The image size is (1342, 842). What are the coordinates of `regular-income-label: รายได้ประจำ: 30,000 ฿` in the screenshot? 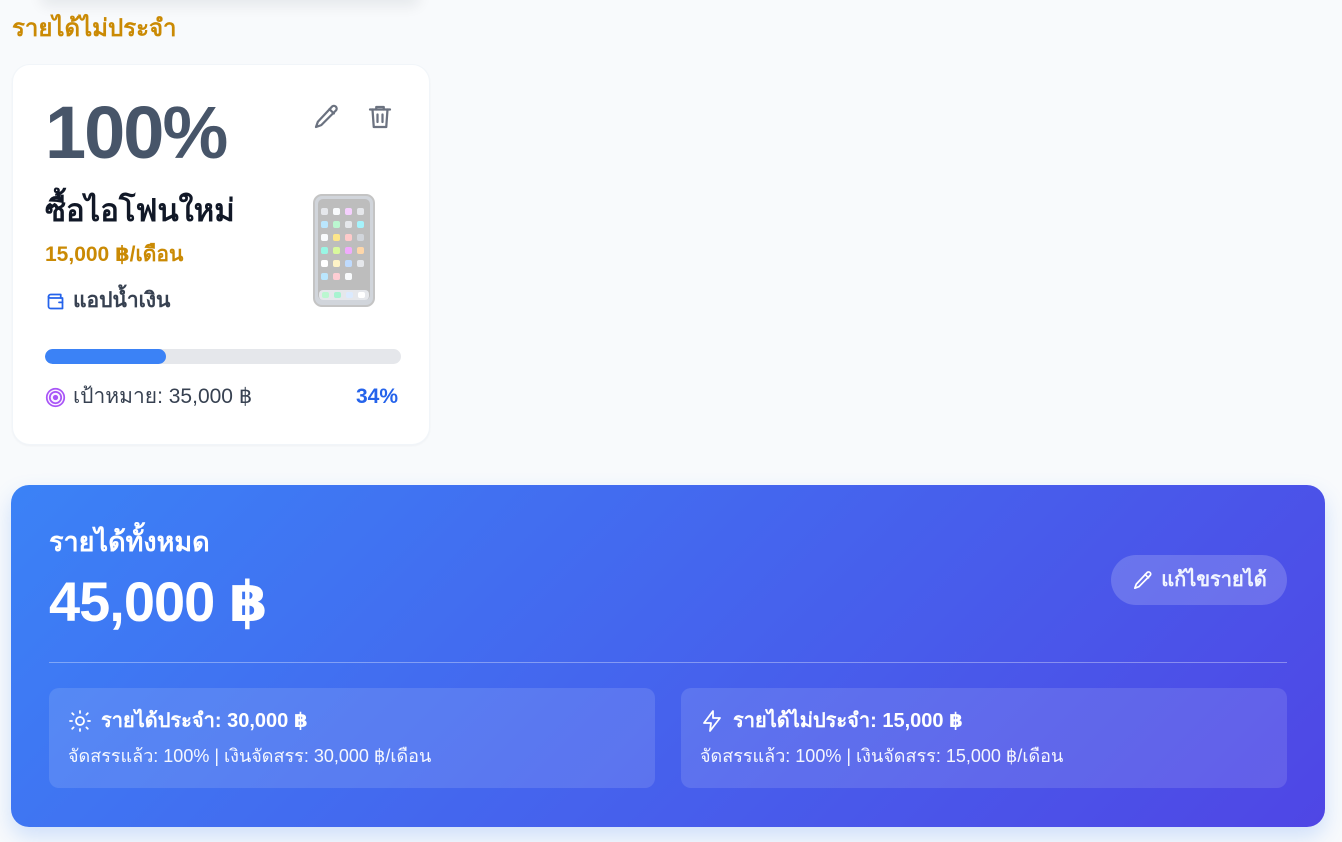 It's located at (204, 721).